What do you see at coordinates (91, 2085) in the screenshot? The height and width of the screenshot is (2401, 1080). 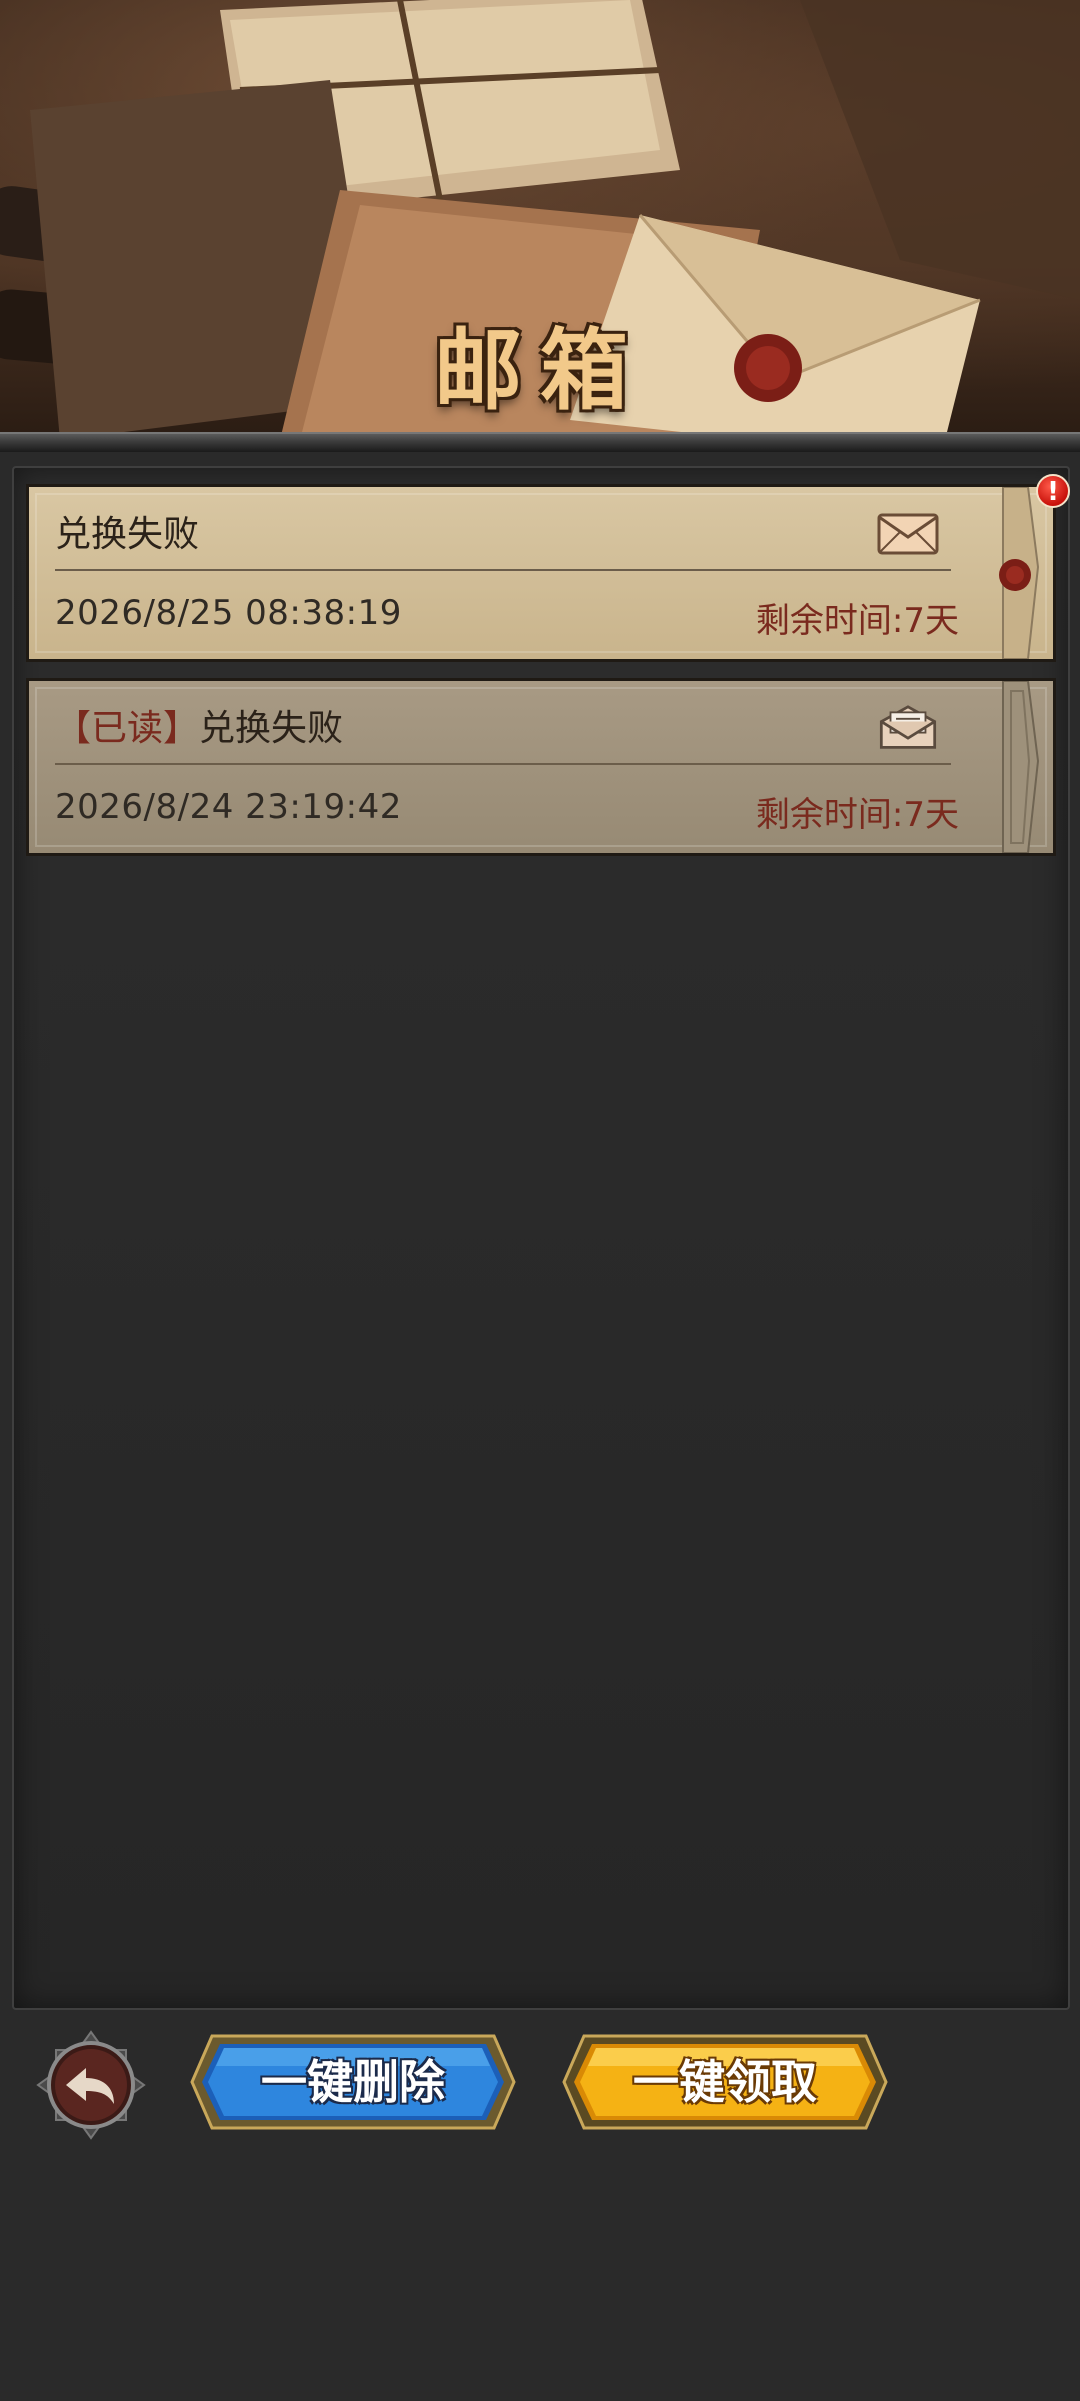 I see `back-button` at bounding box center [91, 2085].